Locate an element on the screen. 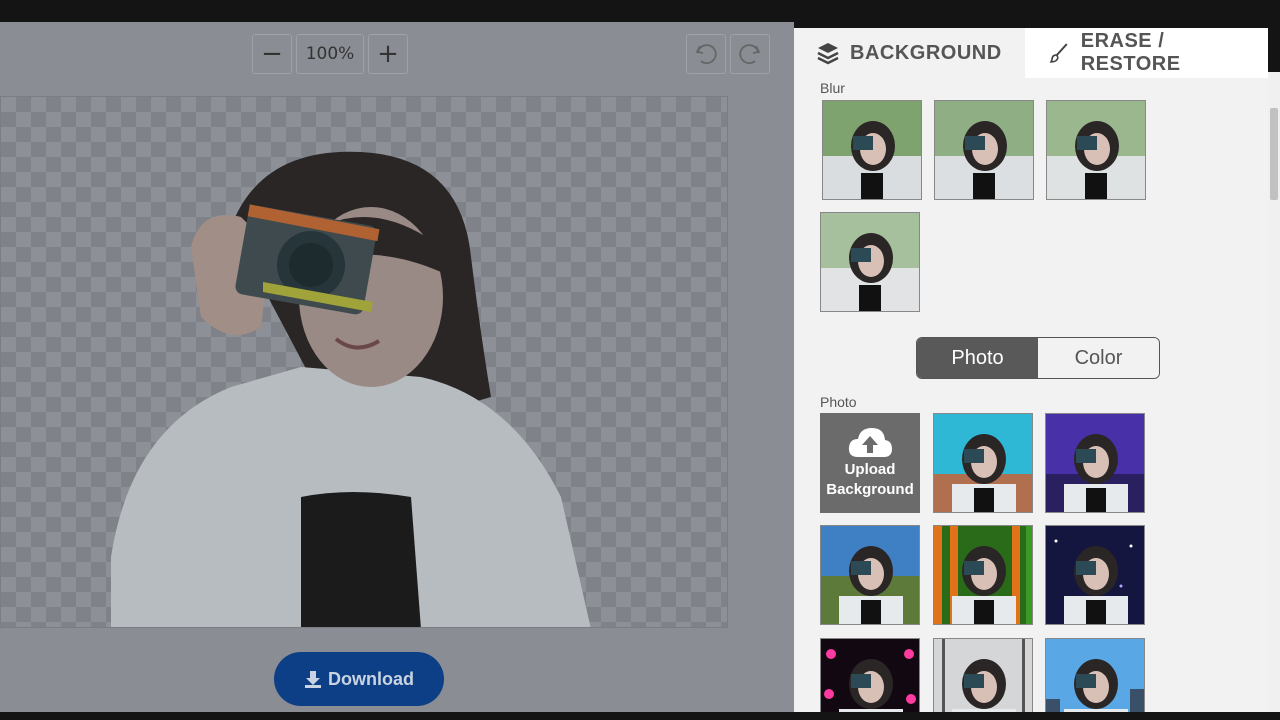 This screenshot has width=1280, height=720. tab-erase-restore-label: ERASE / RESTORE is located at coordinates (1130, 52).